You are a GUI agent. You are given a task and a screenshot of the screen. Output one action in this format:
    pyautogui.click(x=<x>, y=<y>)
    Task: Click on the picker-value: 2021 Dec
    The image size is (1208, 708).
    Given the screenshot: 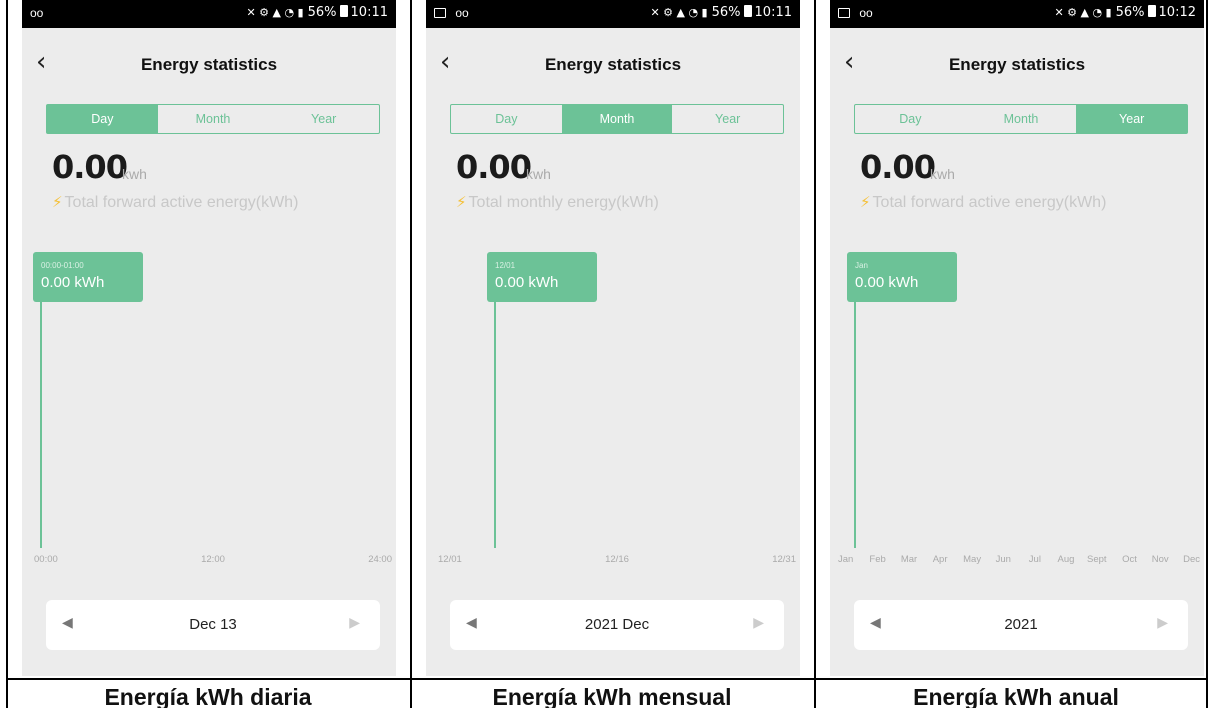 What is the action you would take?
    pyautogui.click(x=617, y=624)
    